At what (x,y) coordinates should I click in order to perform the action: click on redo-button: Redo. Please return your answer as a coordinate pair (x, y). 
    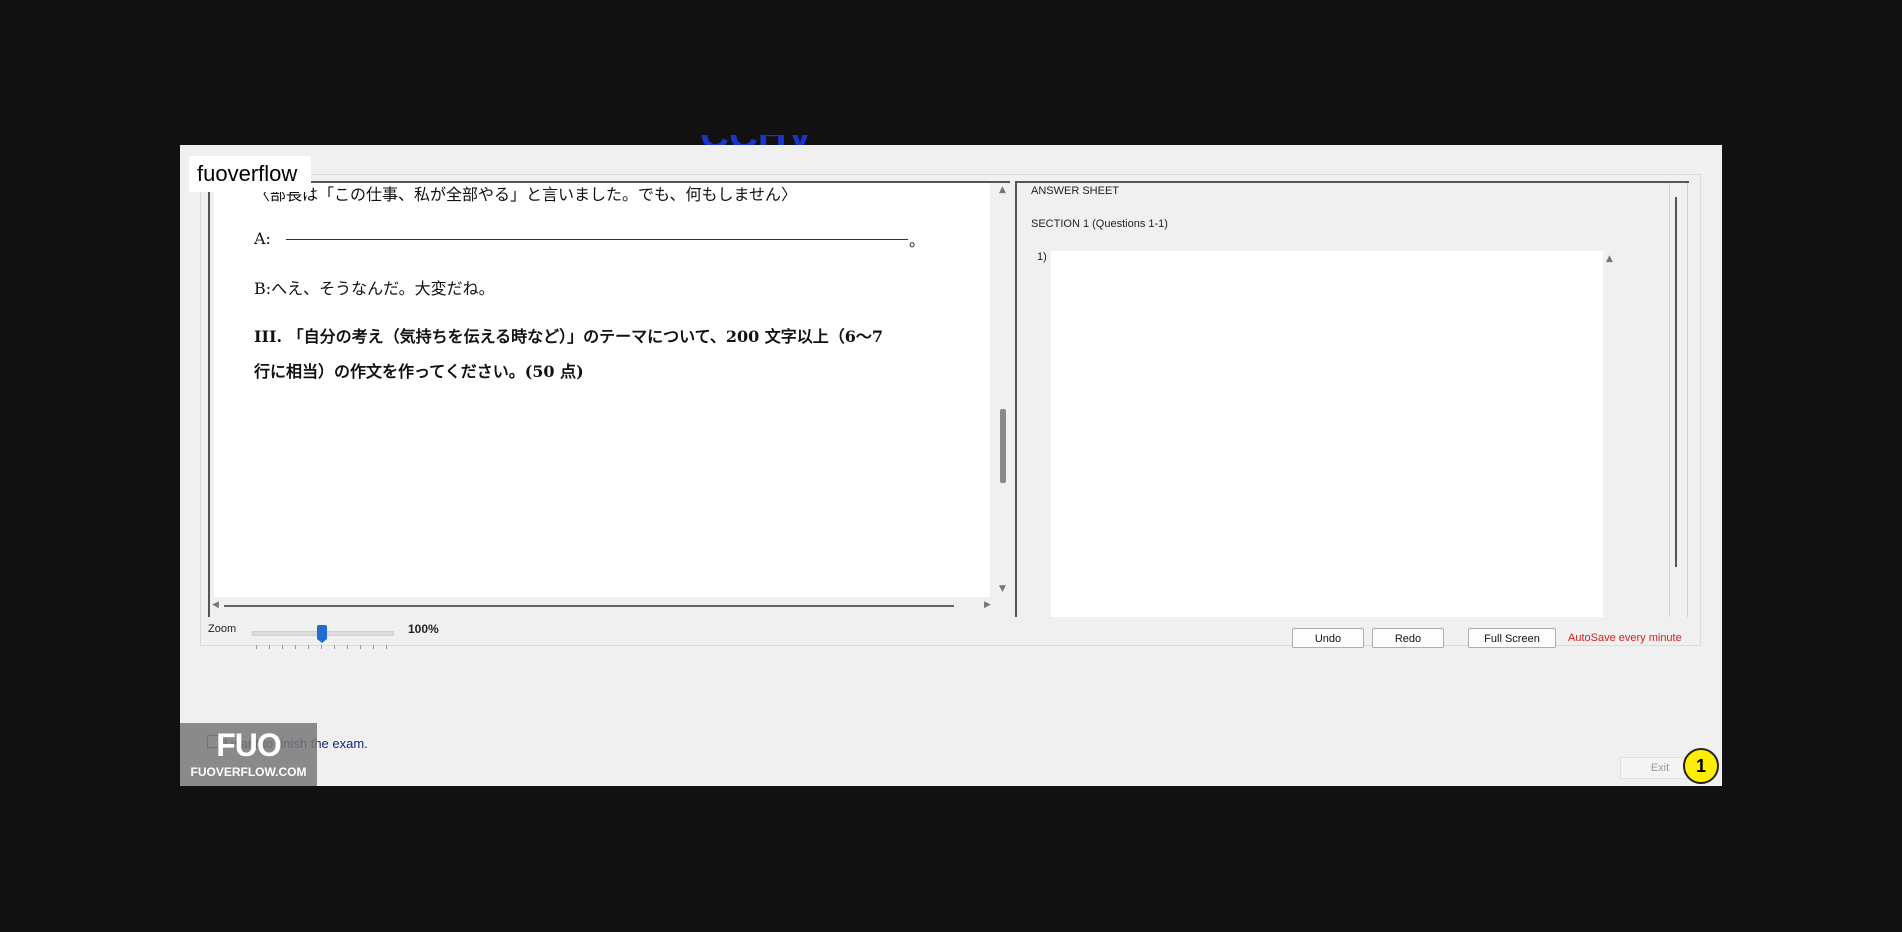
    Looking at the image, I should click on (1408, 638).